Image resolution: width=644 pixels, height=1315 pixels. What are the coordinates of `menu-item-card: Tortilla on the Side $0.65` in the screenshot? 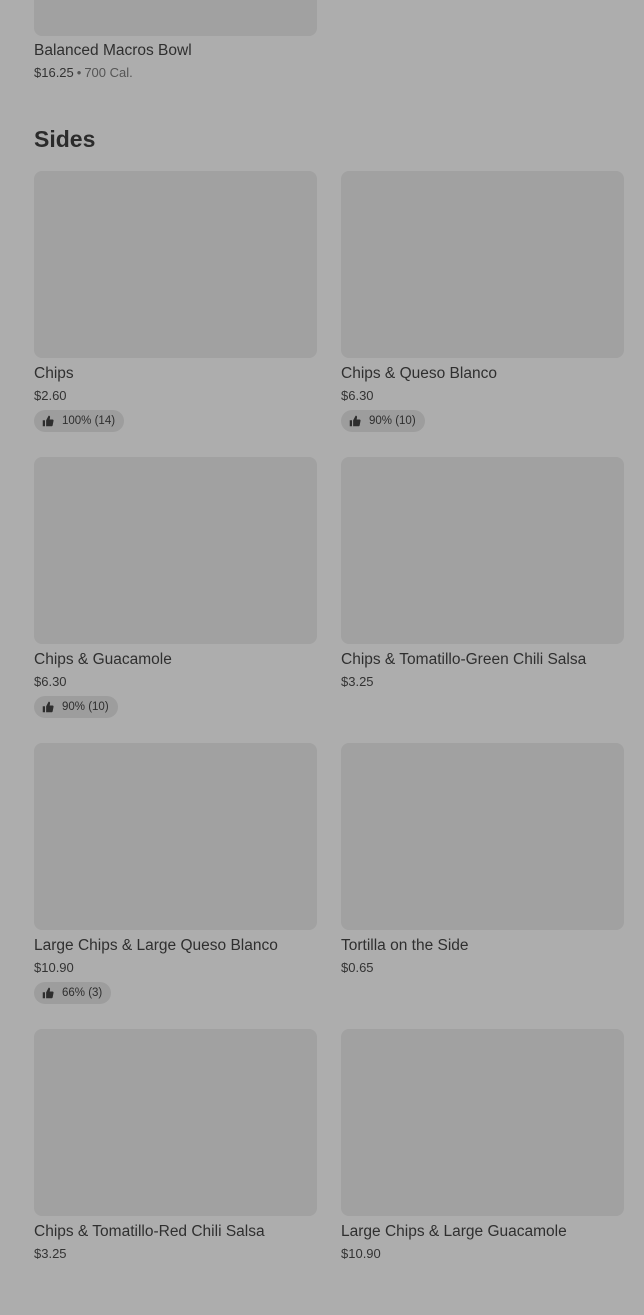 It's located at (482, 886).